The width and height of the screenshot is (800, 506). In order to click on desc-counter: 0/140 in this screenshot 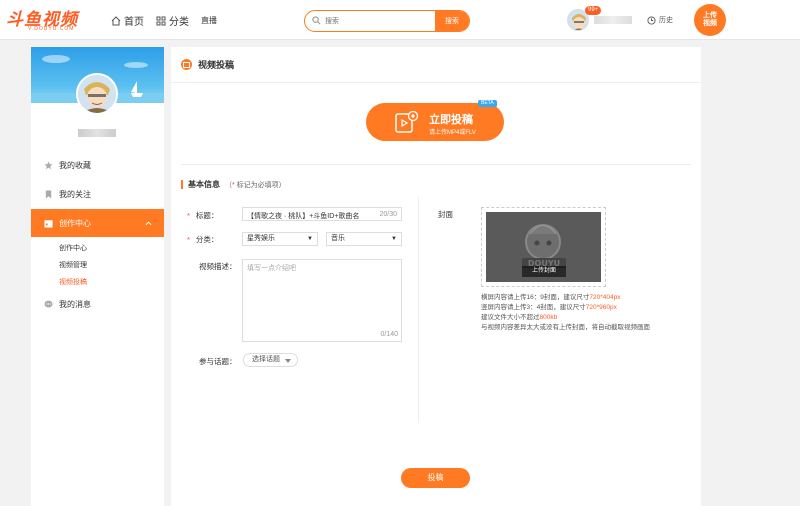, I will do `click(389, 334)`.